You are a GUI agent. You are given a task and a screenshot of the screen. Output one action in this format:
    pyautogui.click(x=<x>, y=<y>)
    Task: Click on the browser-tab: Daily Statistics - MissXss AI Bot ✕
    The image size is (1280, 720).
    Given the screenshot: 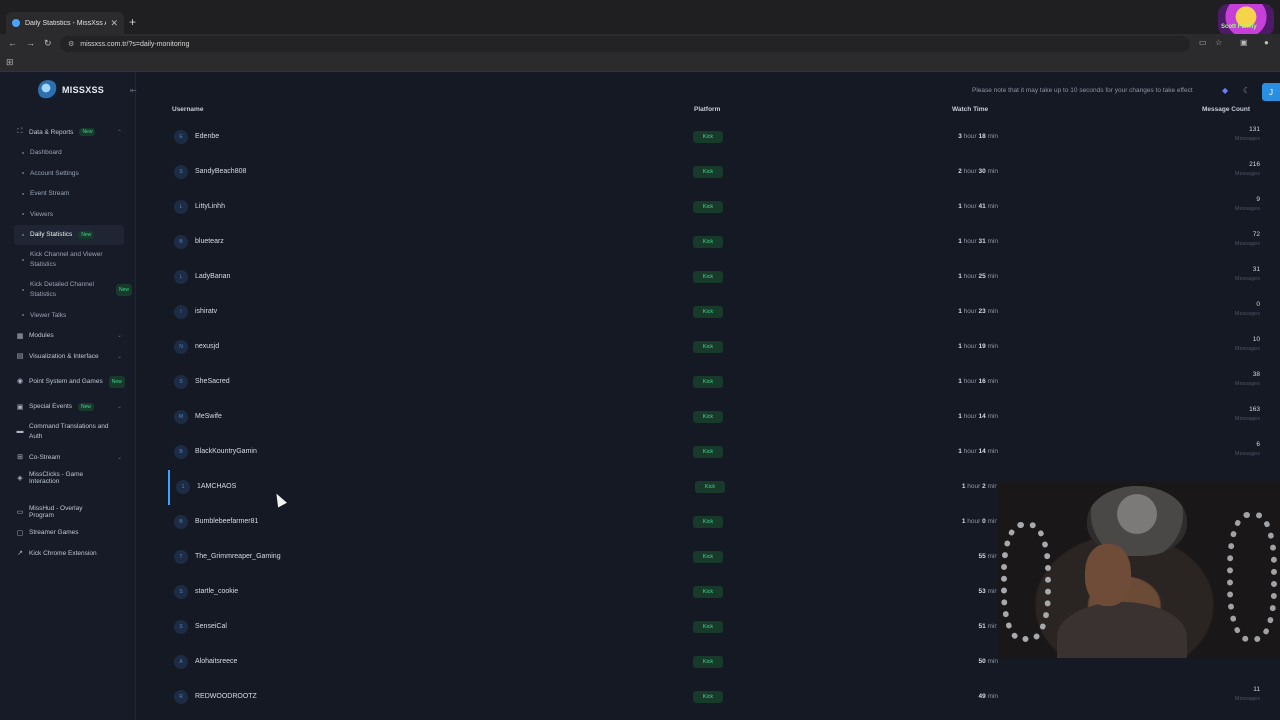 What is the action you would take?
    pyautogui.click(x=65, y=23)
    